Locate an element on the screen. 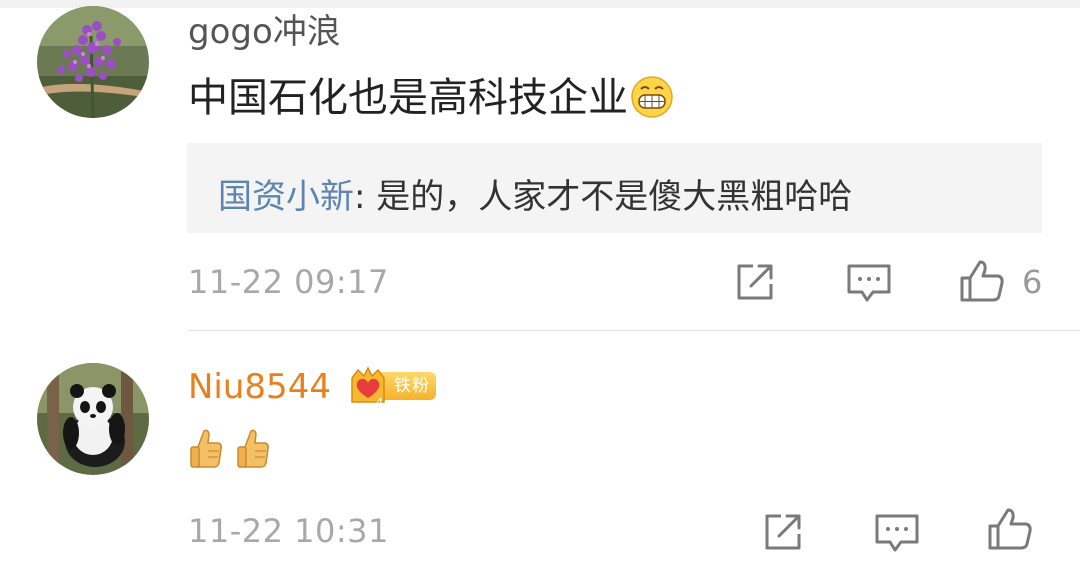  grin-emoji-icon is located at coordinates (652, 97).